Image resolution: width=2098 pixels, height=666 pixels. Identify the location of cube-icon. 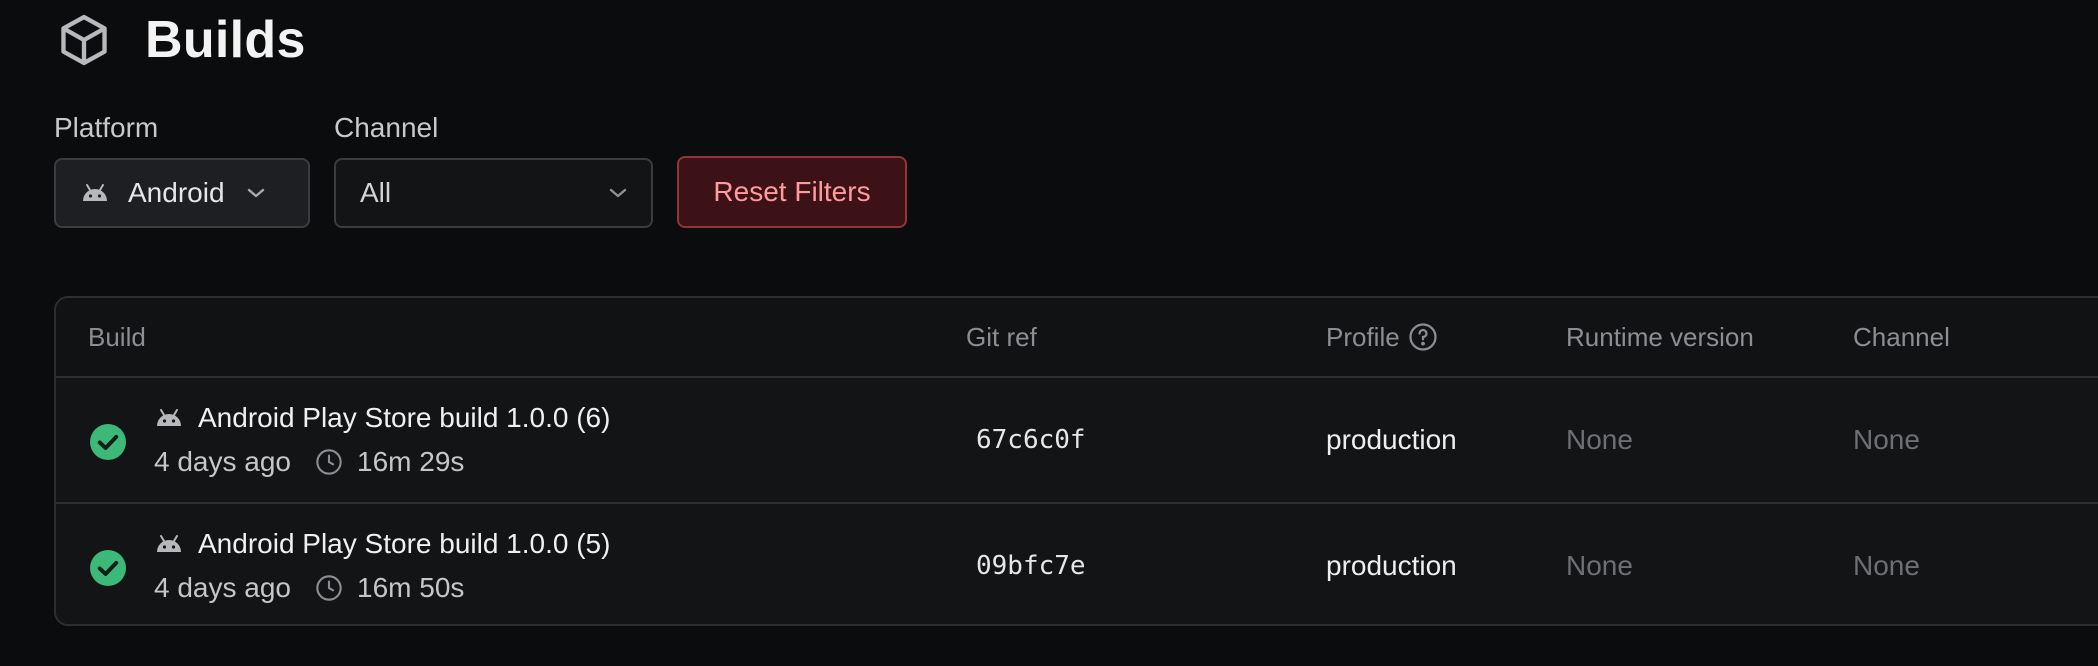
(84, 40).